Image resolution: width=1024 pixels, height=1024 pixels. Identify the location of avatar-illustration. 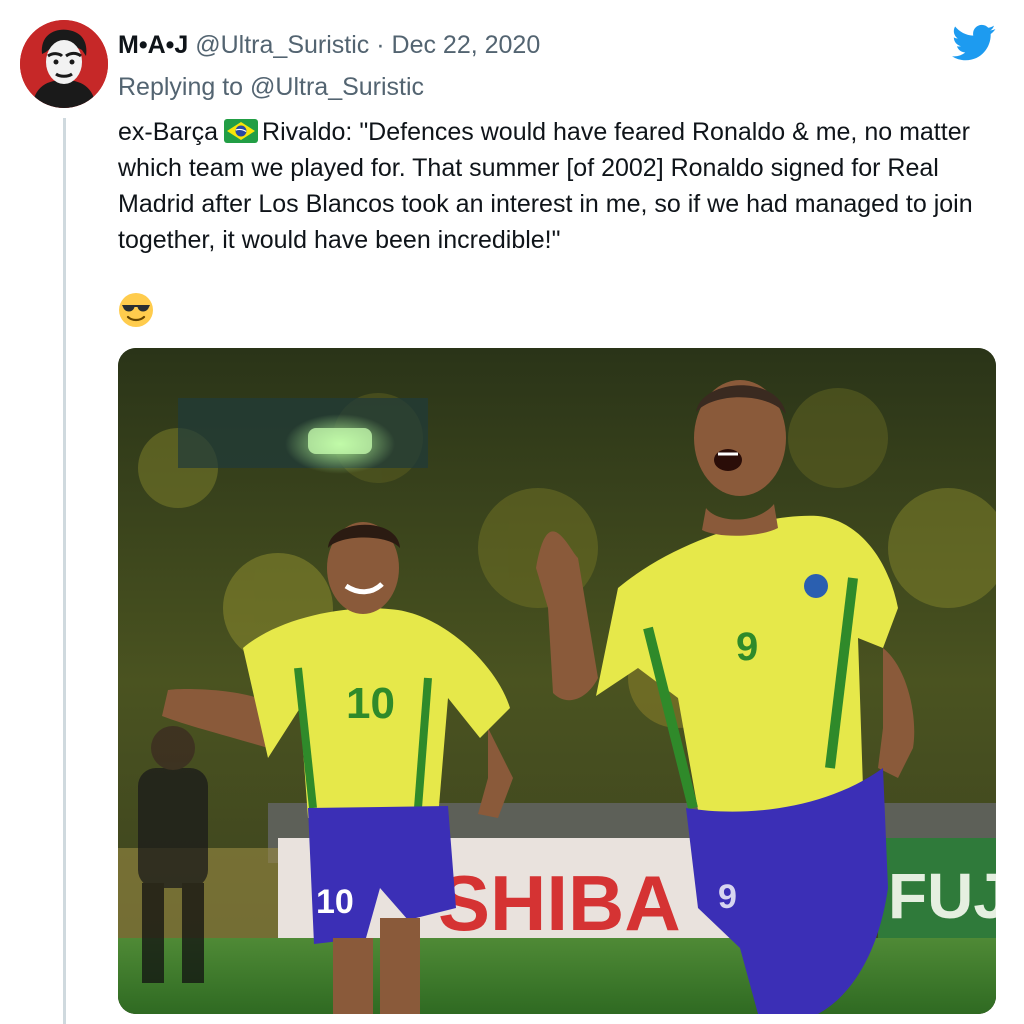
(64, 64).